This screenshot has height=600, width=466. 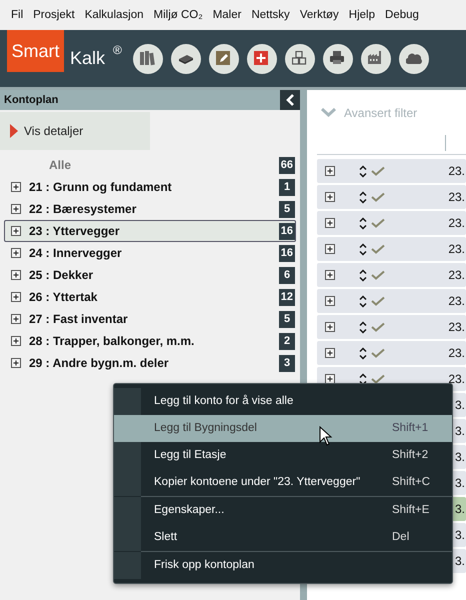 I want to click on menu-item: Kalkulasjon, so click(x=114, y=15).